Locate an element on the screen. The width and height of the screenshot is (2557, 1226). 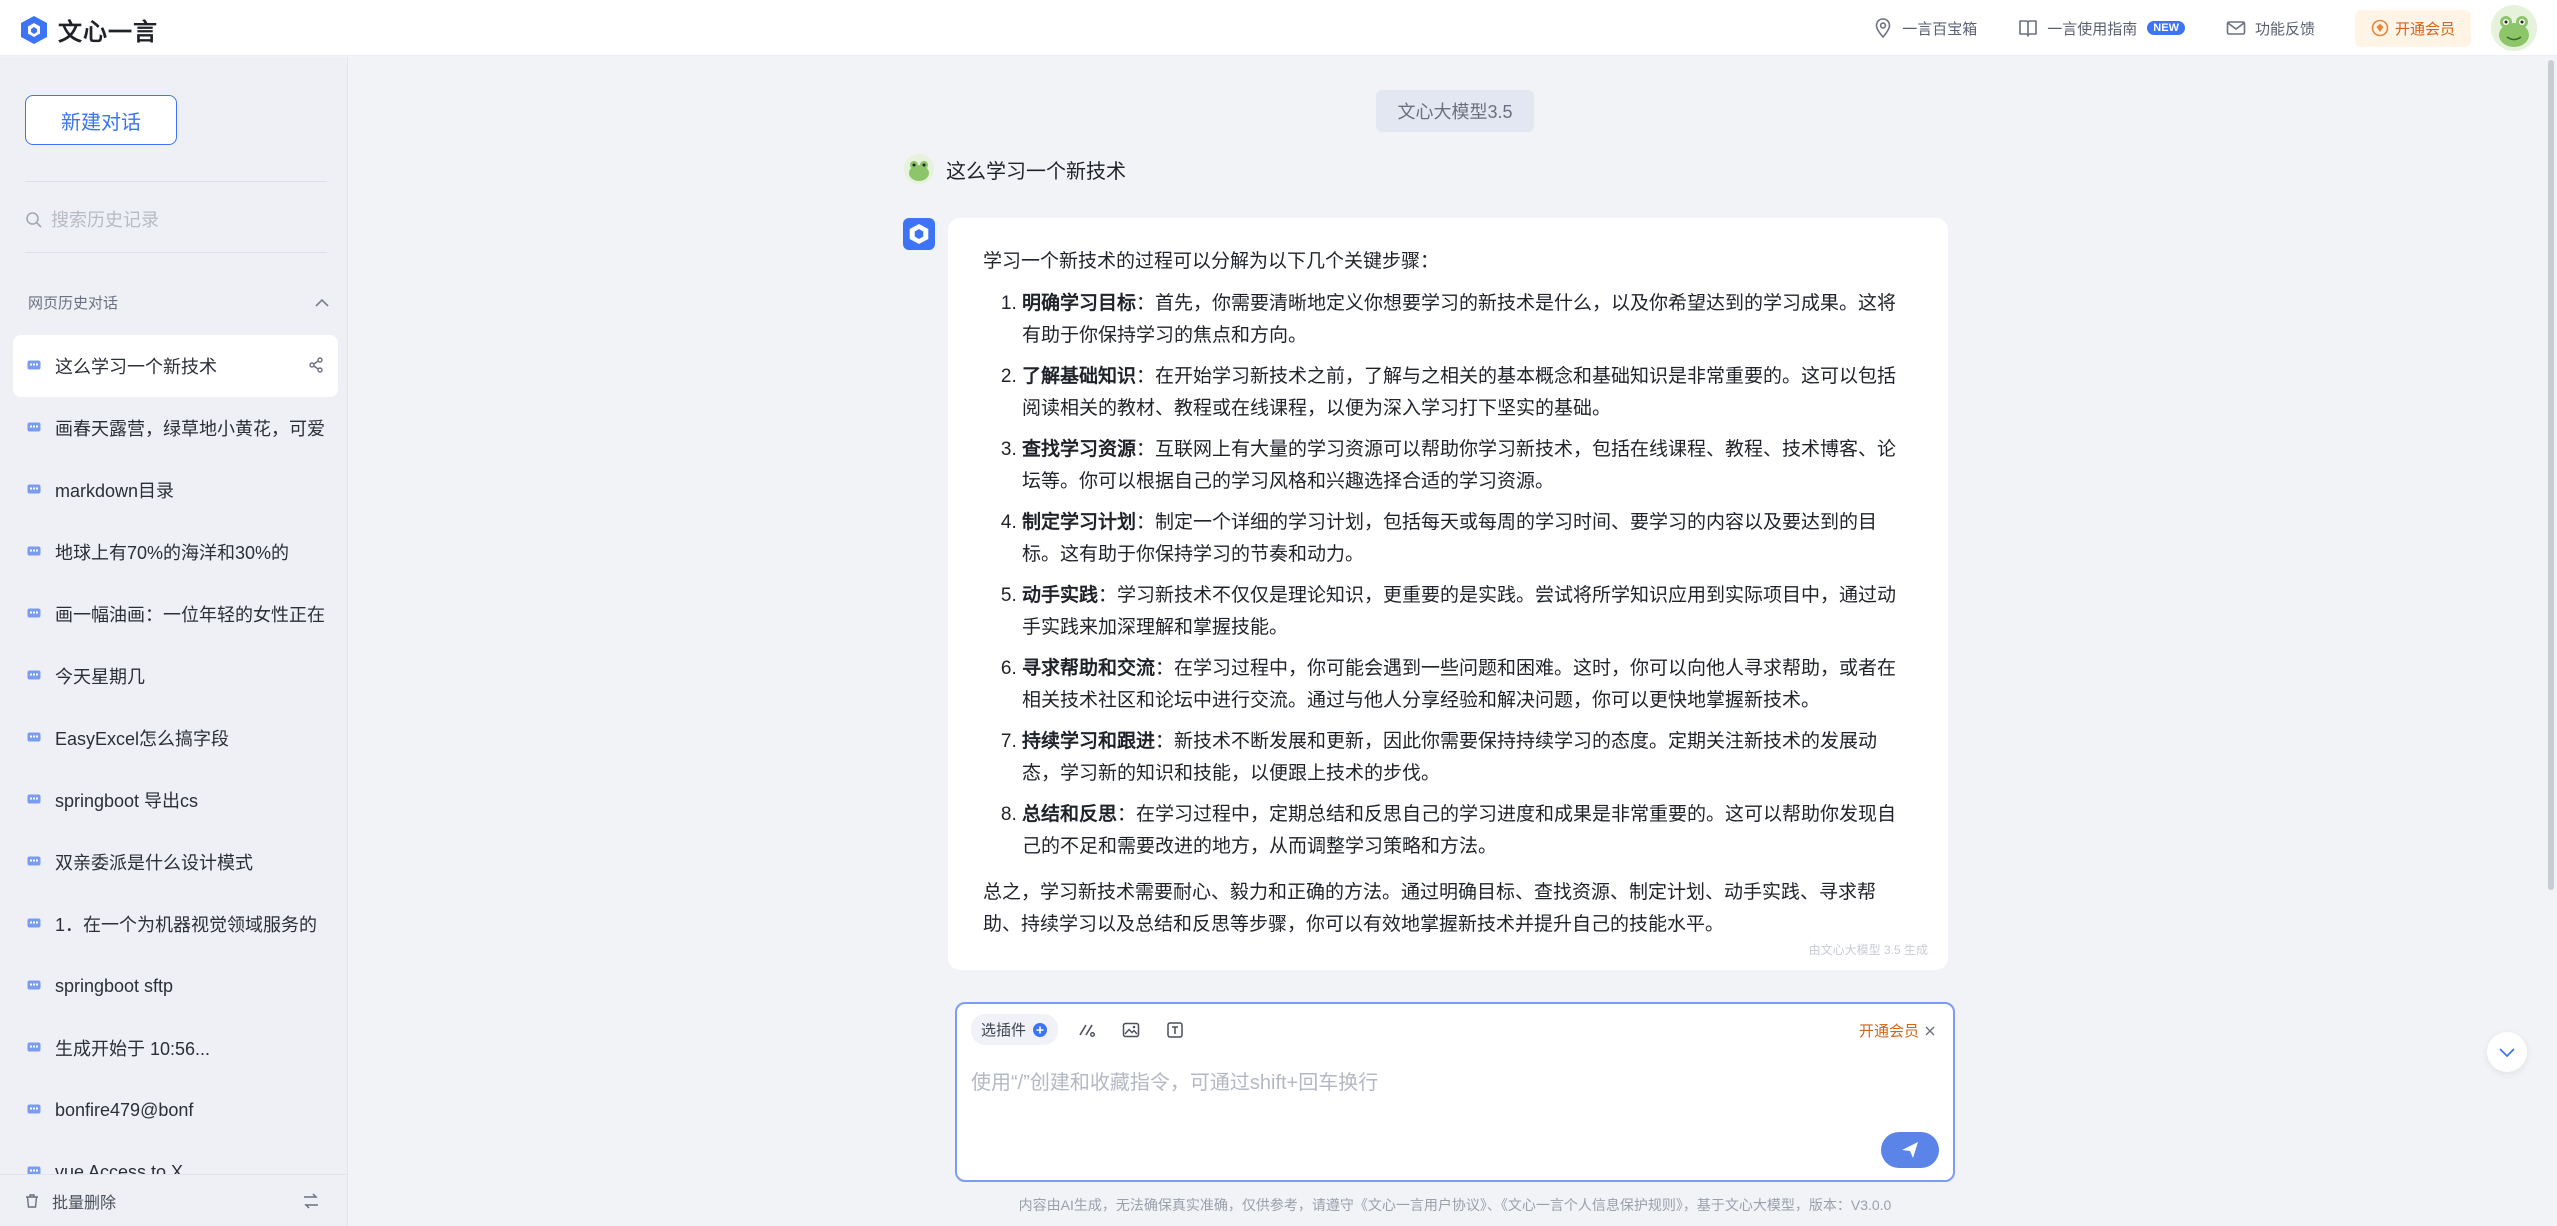
step-title: 了解基础知识 is located at coordinates (1079, 376).